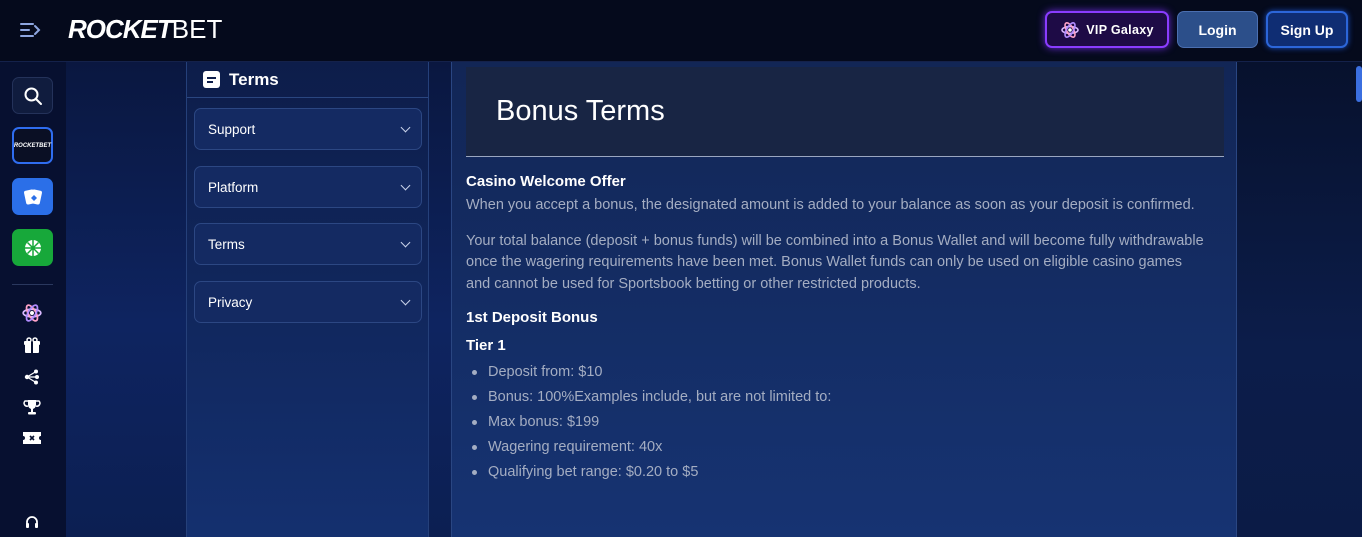 The image size is (1362, 537). What do you see at coordinates (211, 79) in the screenshot?
I see `document-icon` at bounding box center [211, 79].